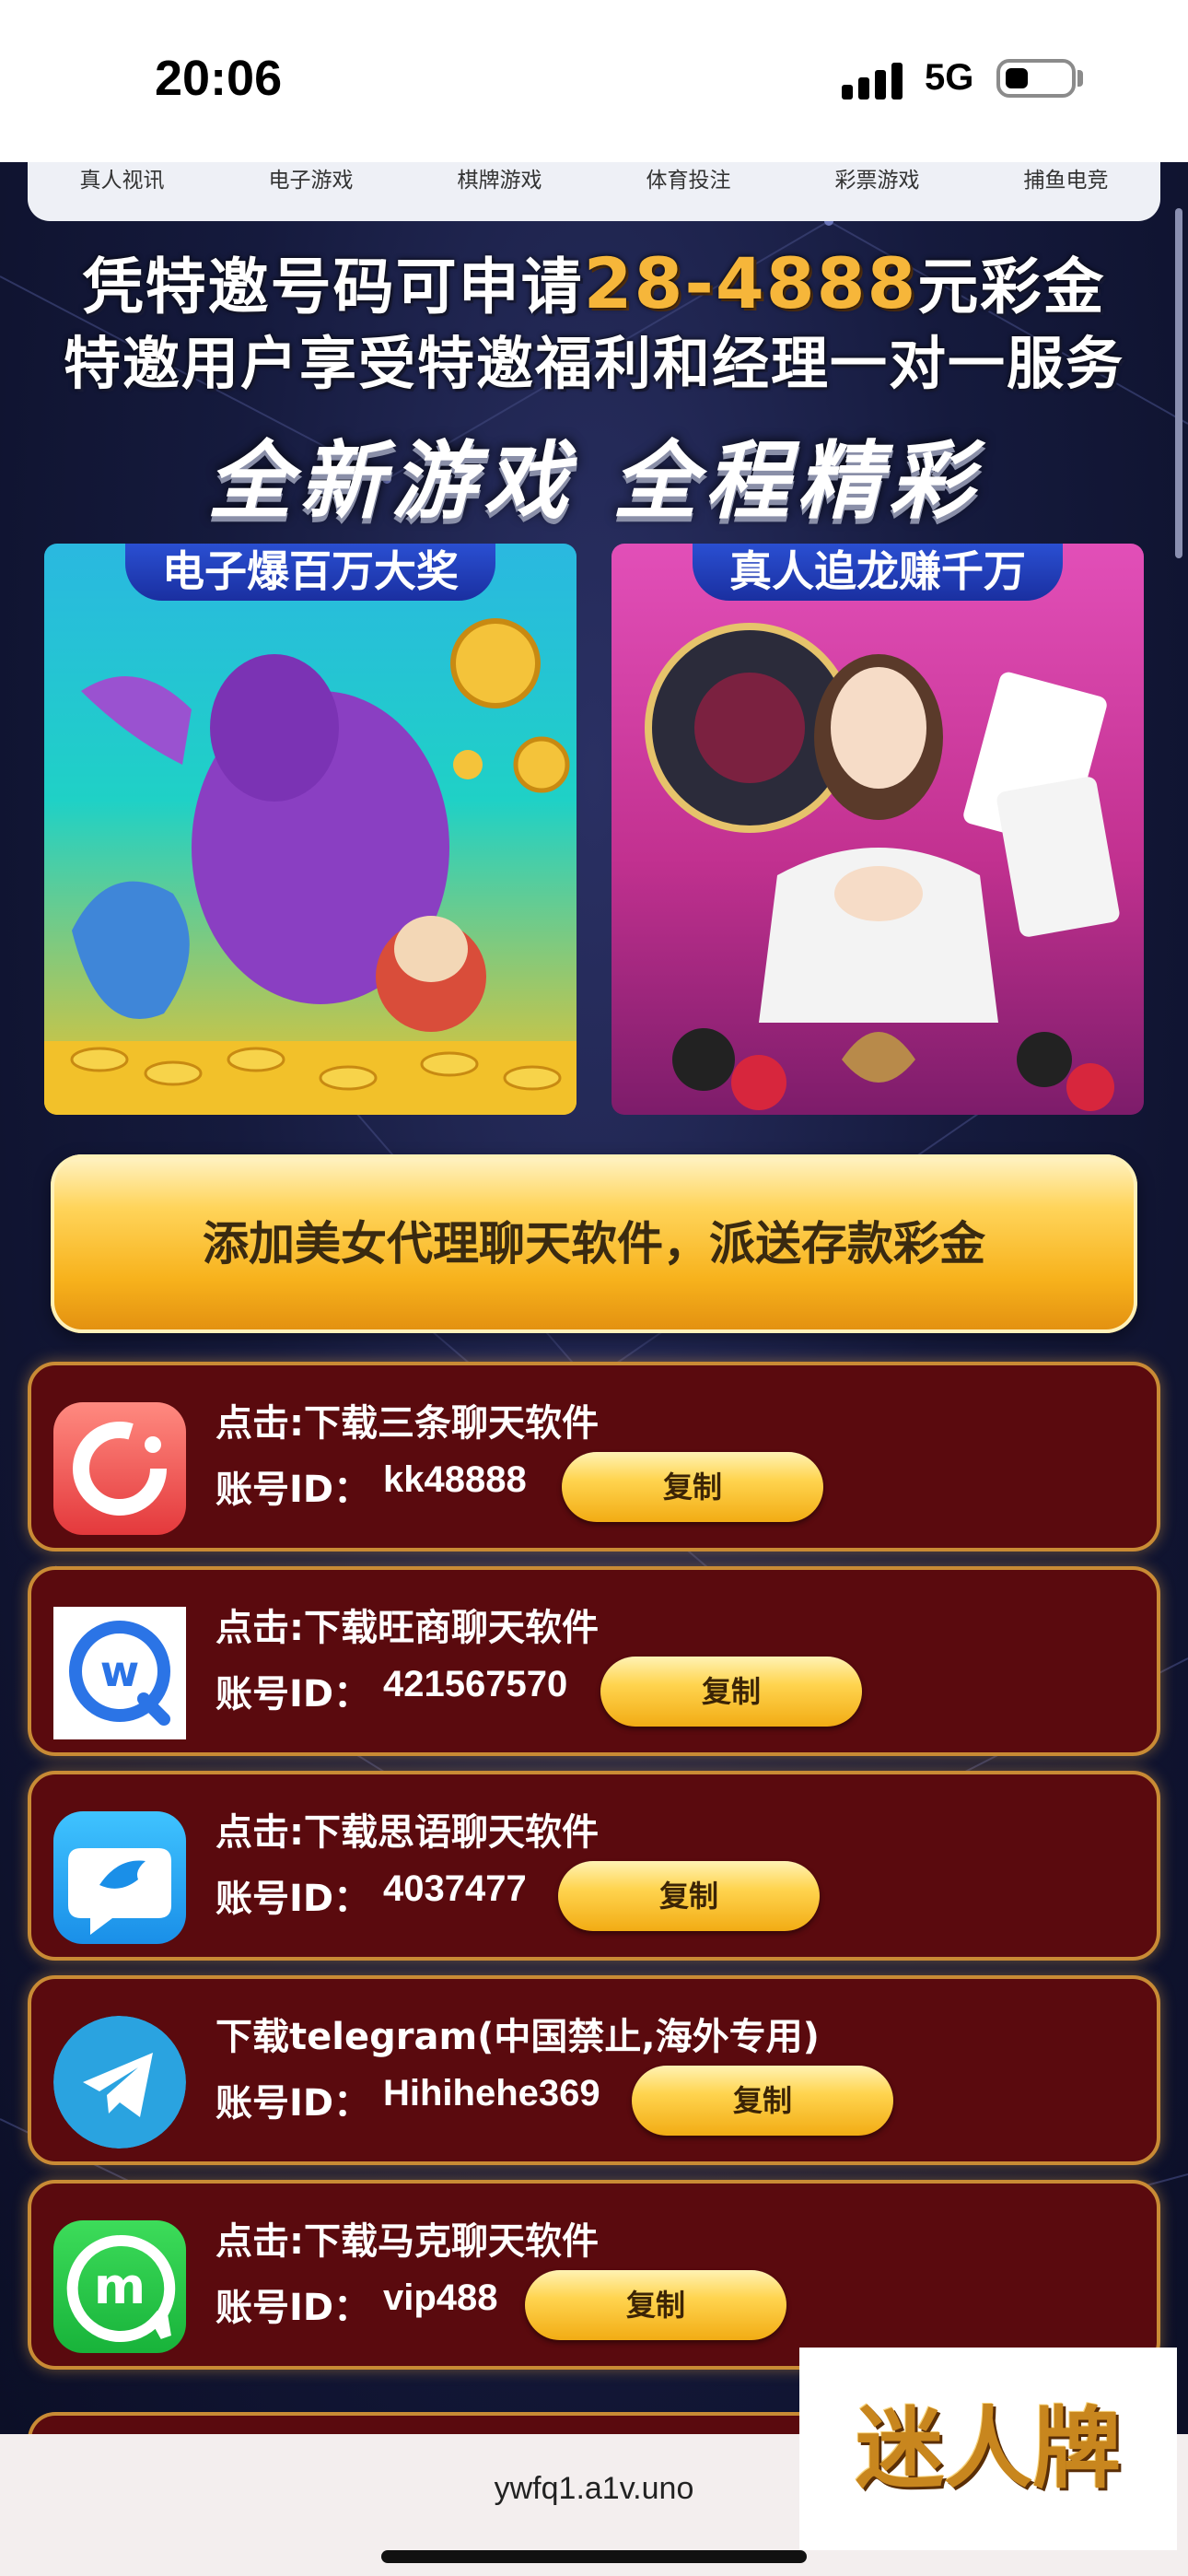  I want to click on promo-amount: 28-4888, so click(750, 283).